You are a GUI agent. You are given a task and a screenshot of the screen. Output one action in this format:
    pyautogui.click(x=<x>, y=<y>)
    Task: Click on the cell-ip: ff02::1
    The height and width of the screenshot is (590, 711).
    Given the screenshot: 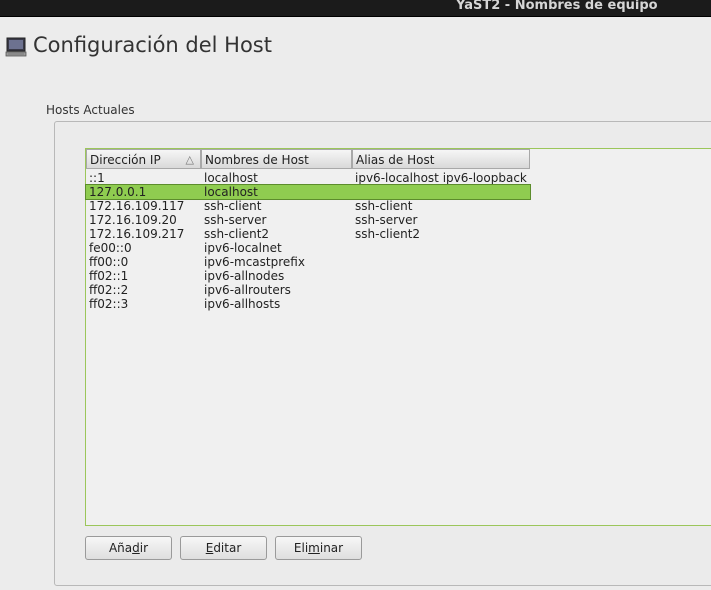 What is the action you would take?
    pyautogui.click(x=109, y=276)
    